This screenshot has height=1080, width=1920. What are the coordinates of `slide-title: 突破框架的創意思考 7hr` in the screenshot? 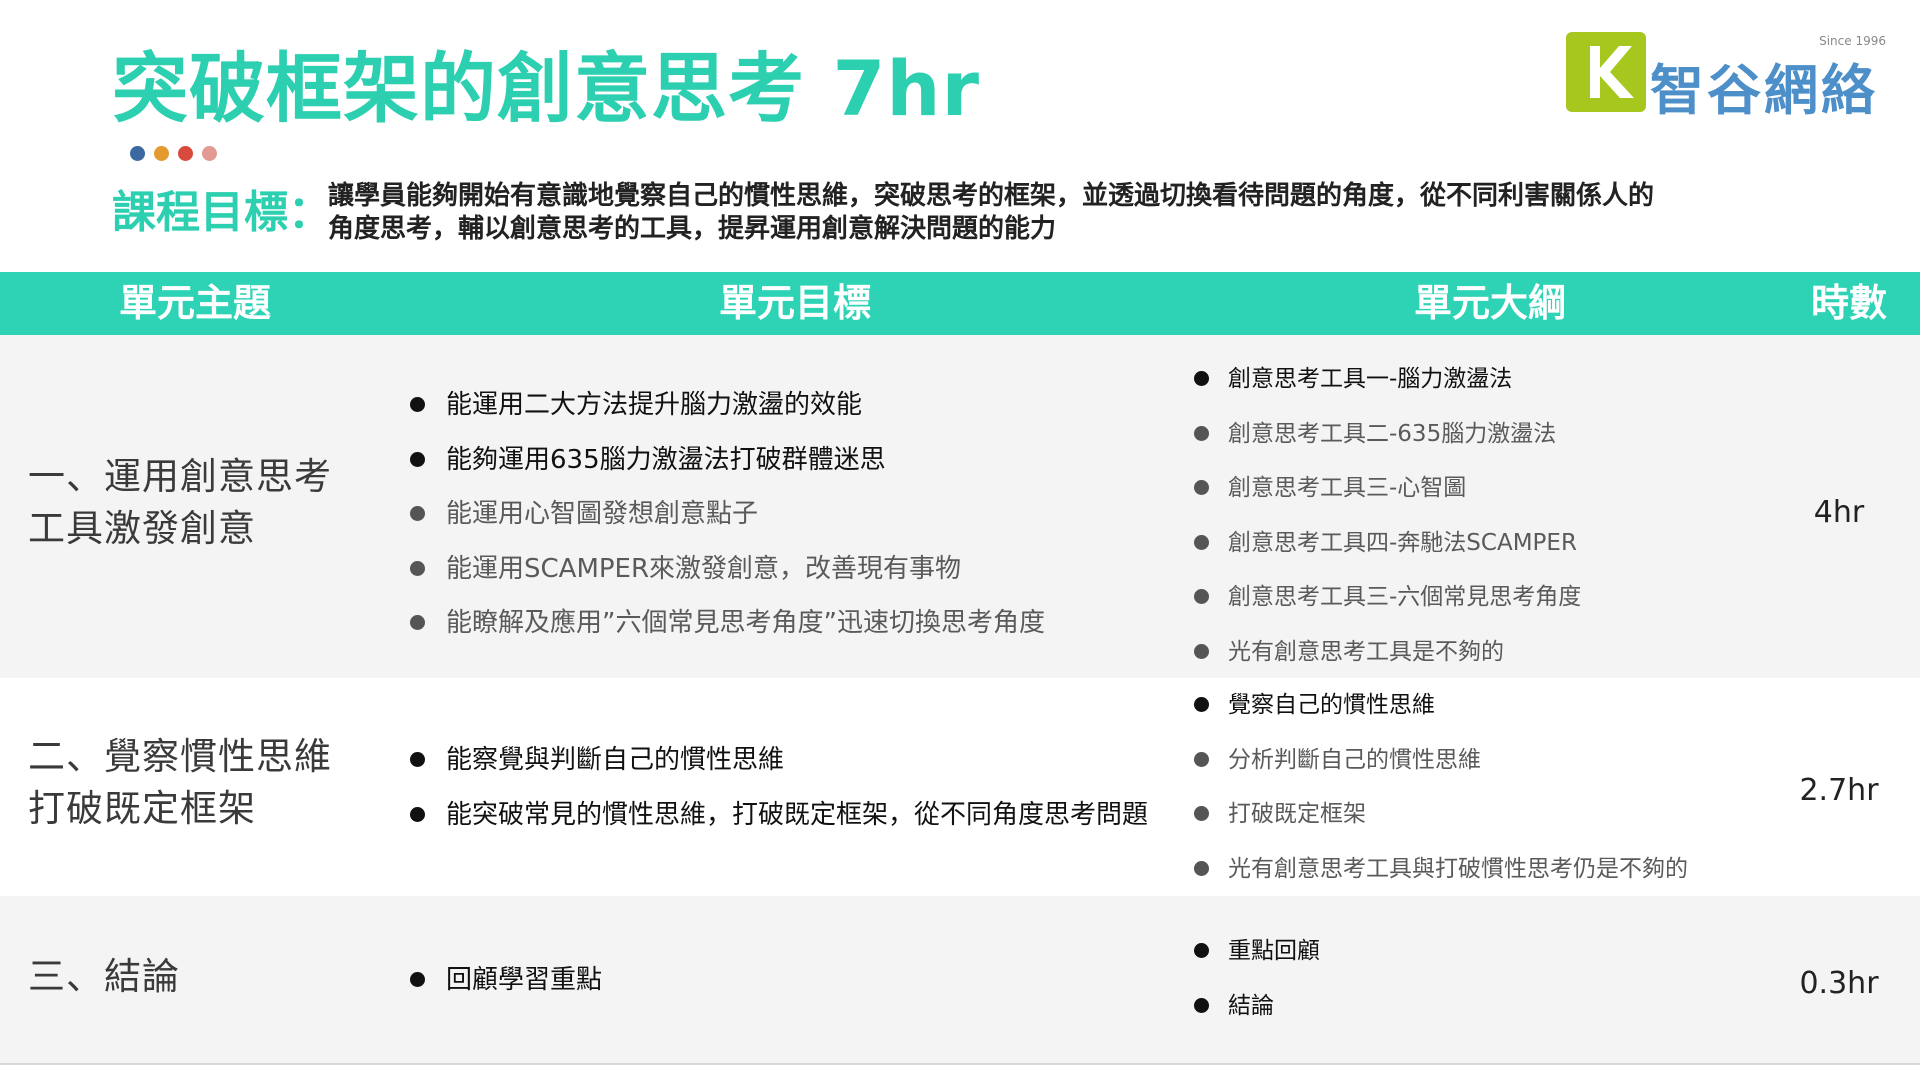 It's located at (546, 88).